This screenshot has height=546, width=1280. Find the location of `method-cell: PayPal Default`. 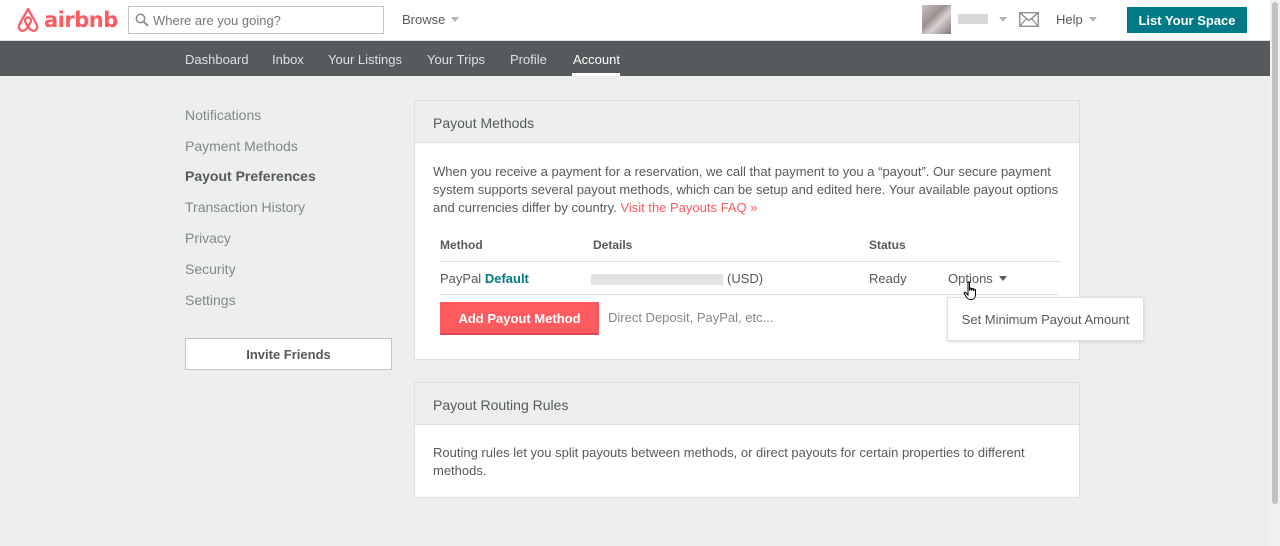

method-cell: PayPal Default is located at coordinates (484, 278).